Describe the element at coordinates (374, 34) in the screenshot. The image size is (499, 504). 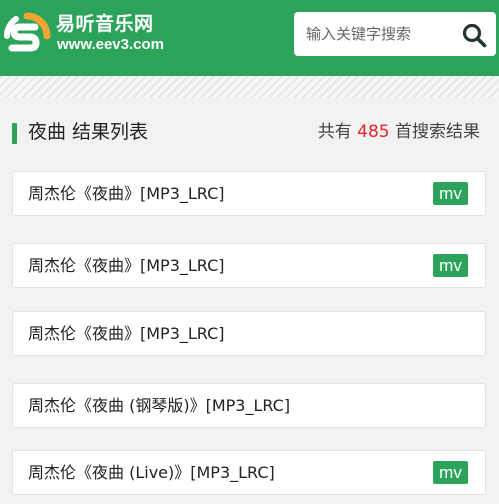
I see `search-input` at that location.